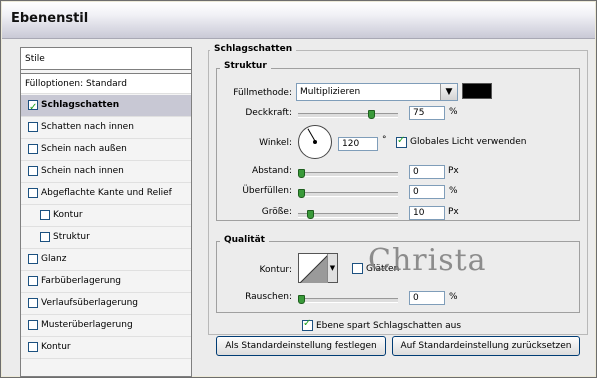 The height and width of the screenshot is (378, 597). Describe the element at coordinates (357, 268) in the screenshot. I see `anti-alias-checkbox` at that location.